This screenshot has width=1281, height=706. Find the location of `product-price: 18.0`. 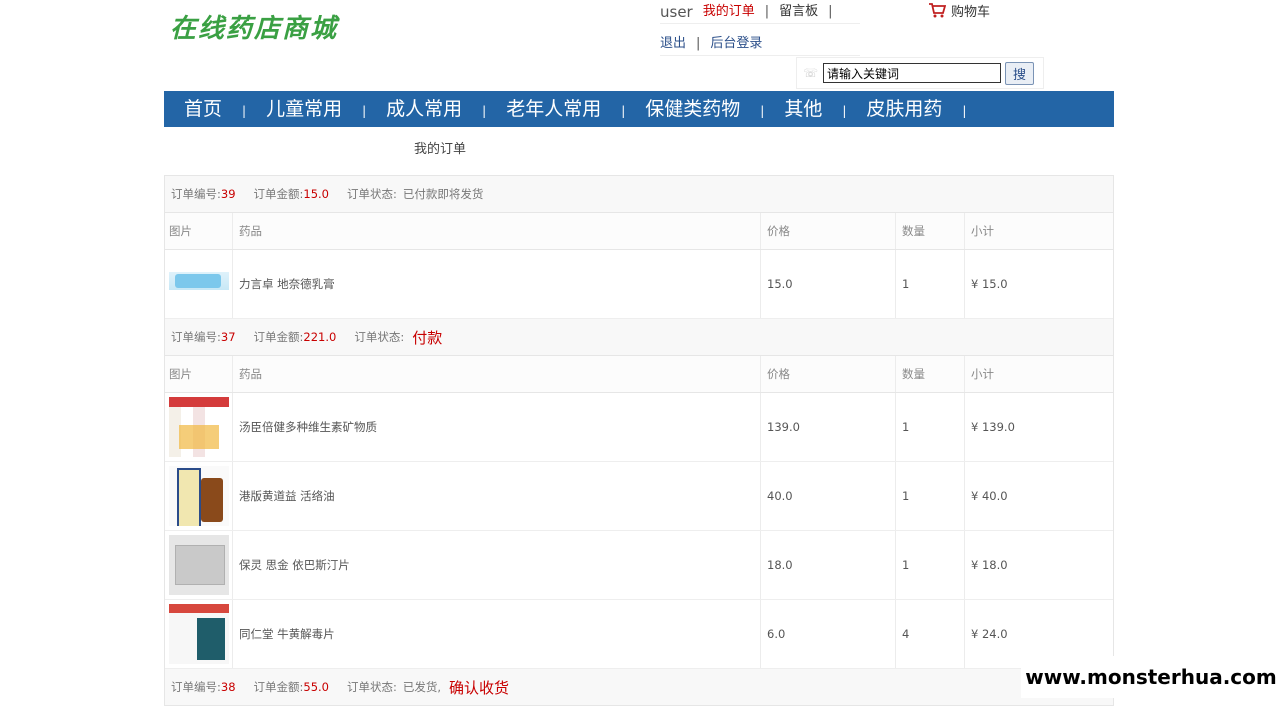

product-price: 18.0 is located at coordinates (828, 565).